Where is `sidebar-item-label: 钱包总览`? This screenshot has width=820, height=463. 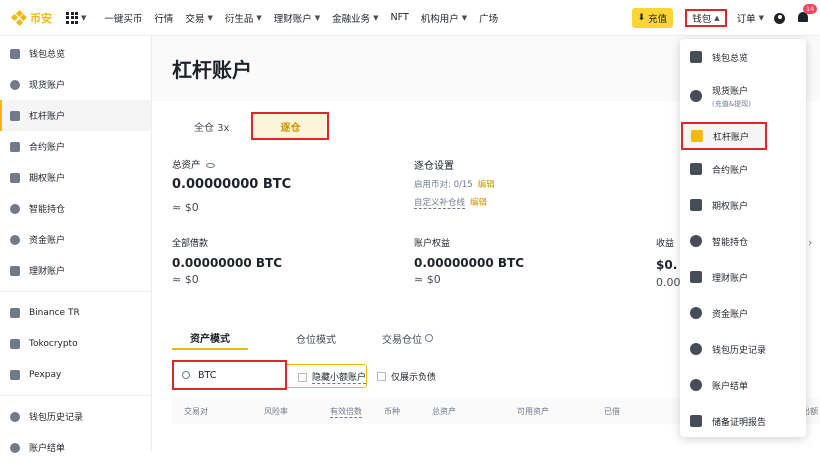 sidebar-item-label: 钱包总览 is located at coordinates (47, 55).